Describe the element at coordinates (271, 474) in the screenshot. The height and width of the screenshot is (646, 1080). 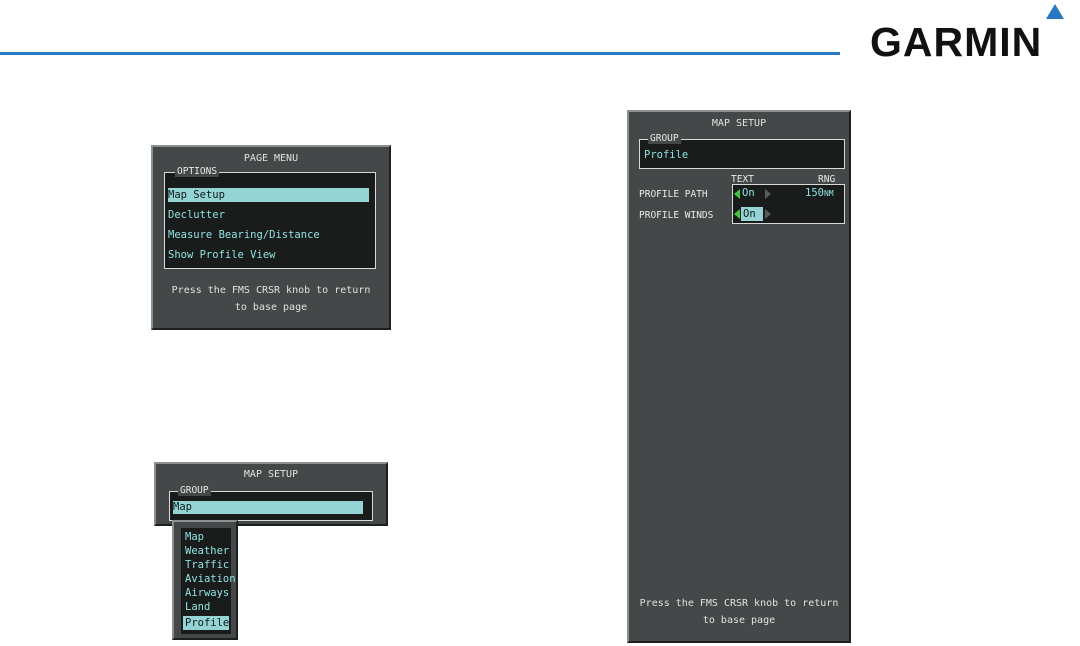
I see `map-setup-small-title: MAP SETUP` at that location.